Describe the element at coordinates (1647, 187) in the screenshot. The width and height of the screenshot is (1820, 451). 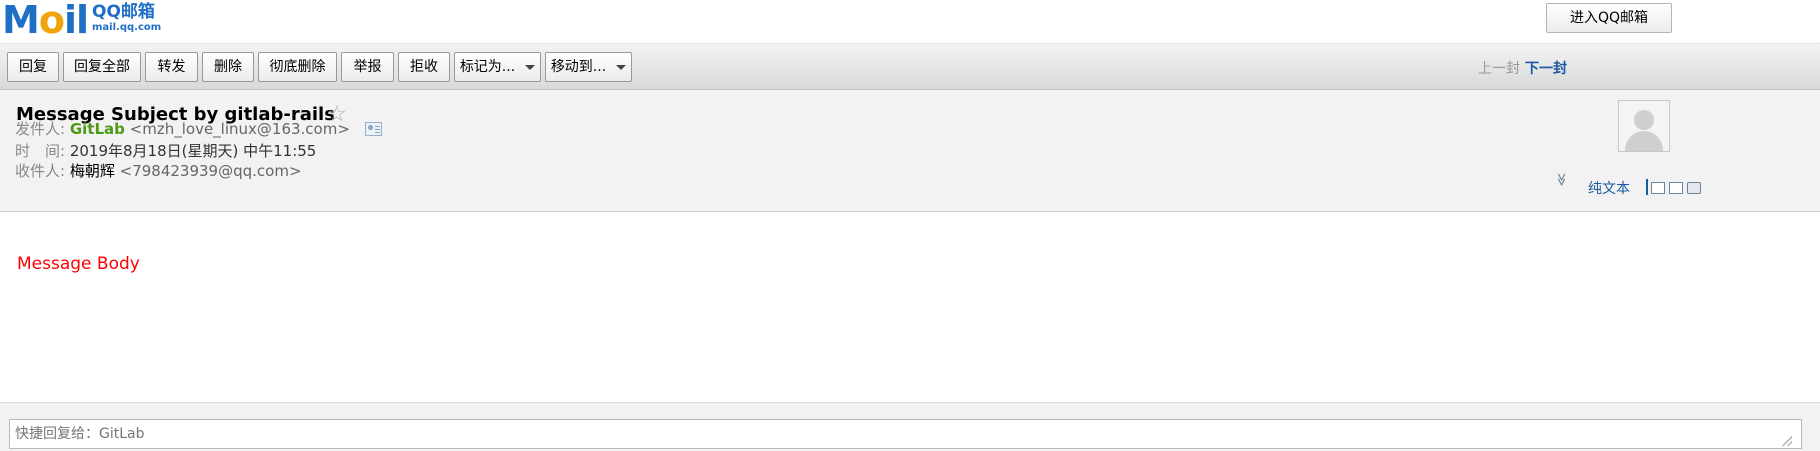
I see `divider` at that location.